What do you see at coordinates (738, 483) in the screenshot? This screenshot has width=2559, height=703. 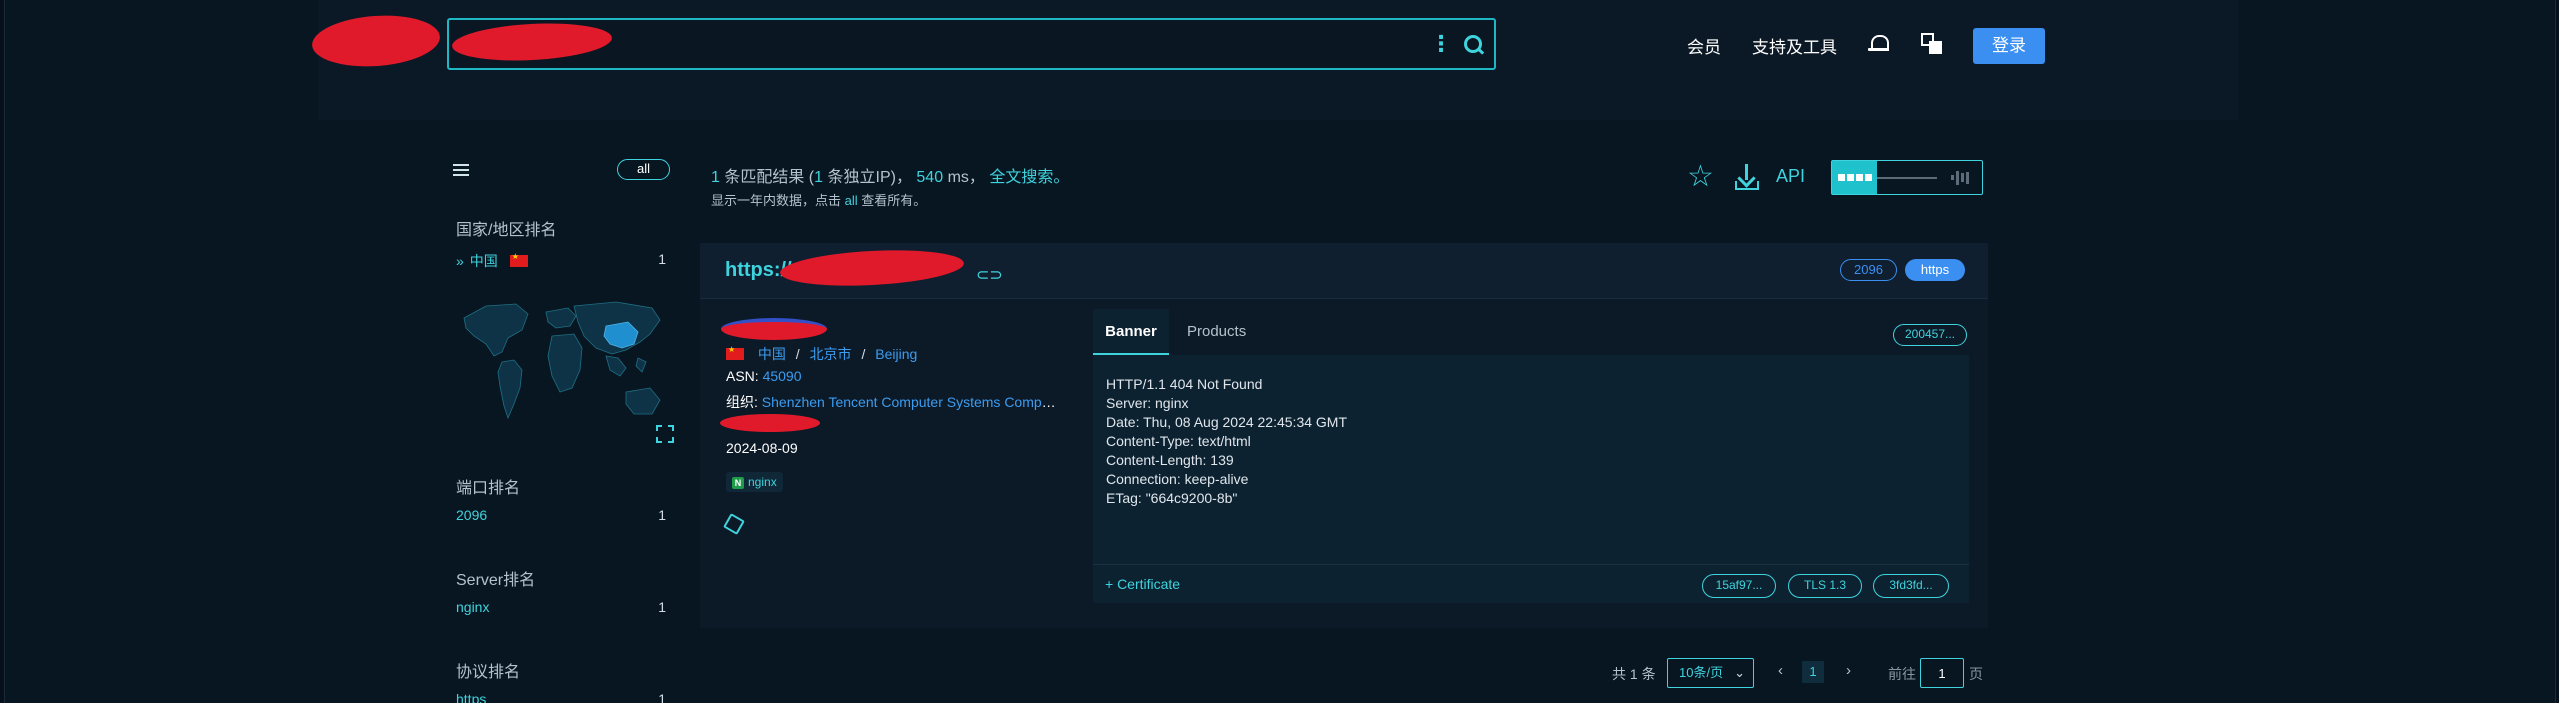 I see `nginx-icon: N` at bounding box center [738, 483].